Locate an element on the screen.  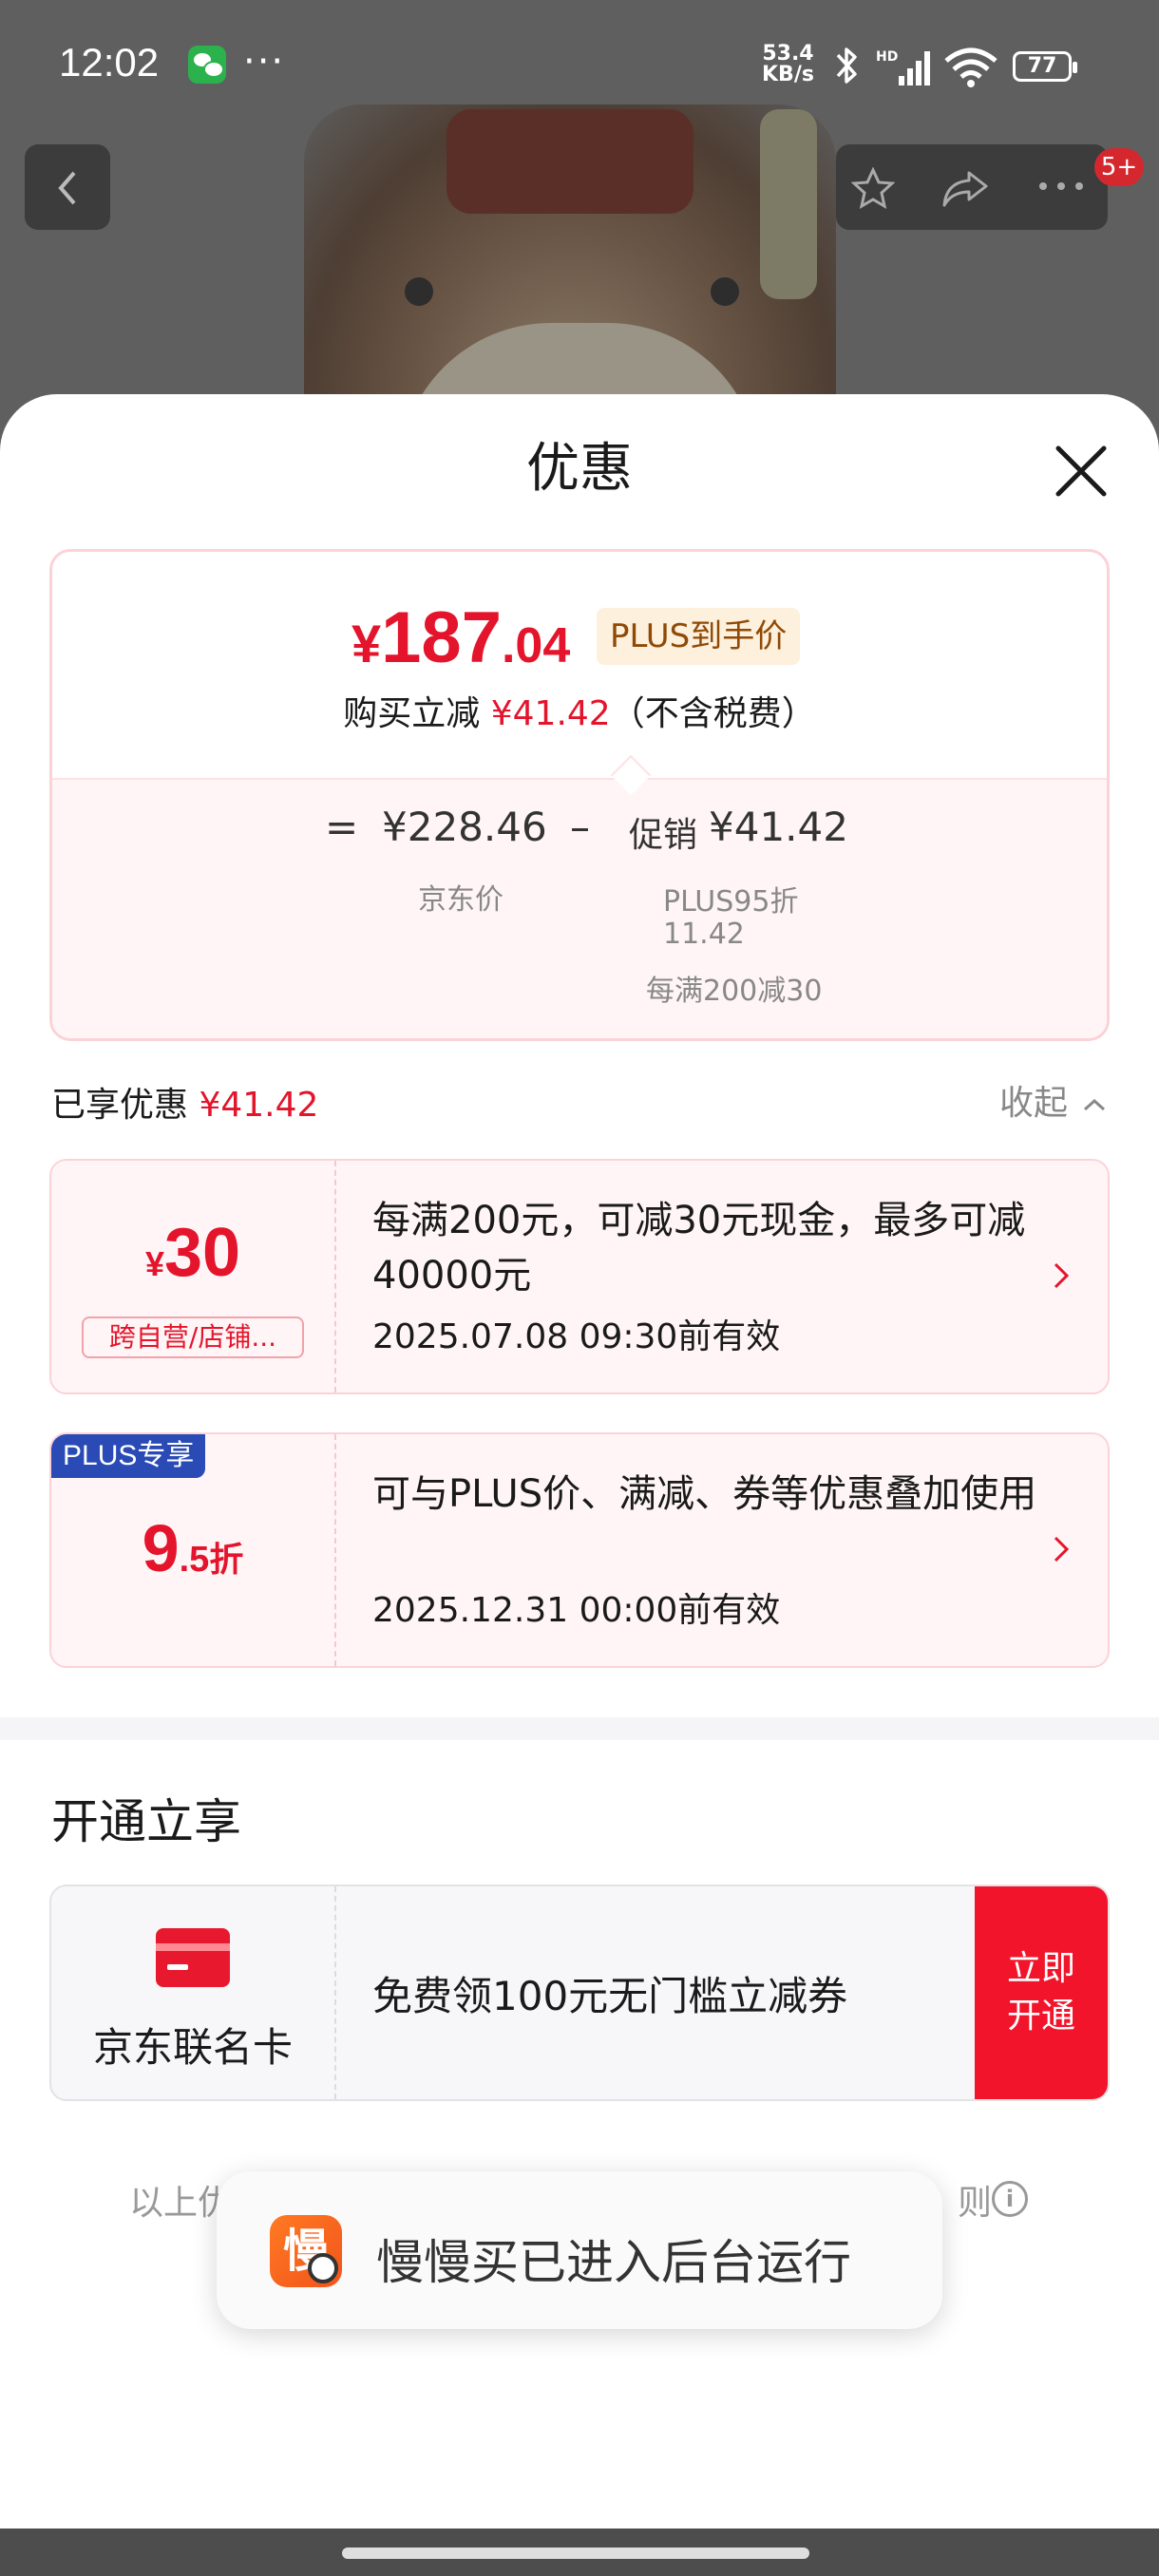
coupon-value: 9.5折 is located at coordinates (192, 1550).